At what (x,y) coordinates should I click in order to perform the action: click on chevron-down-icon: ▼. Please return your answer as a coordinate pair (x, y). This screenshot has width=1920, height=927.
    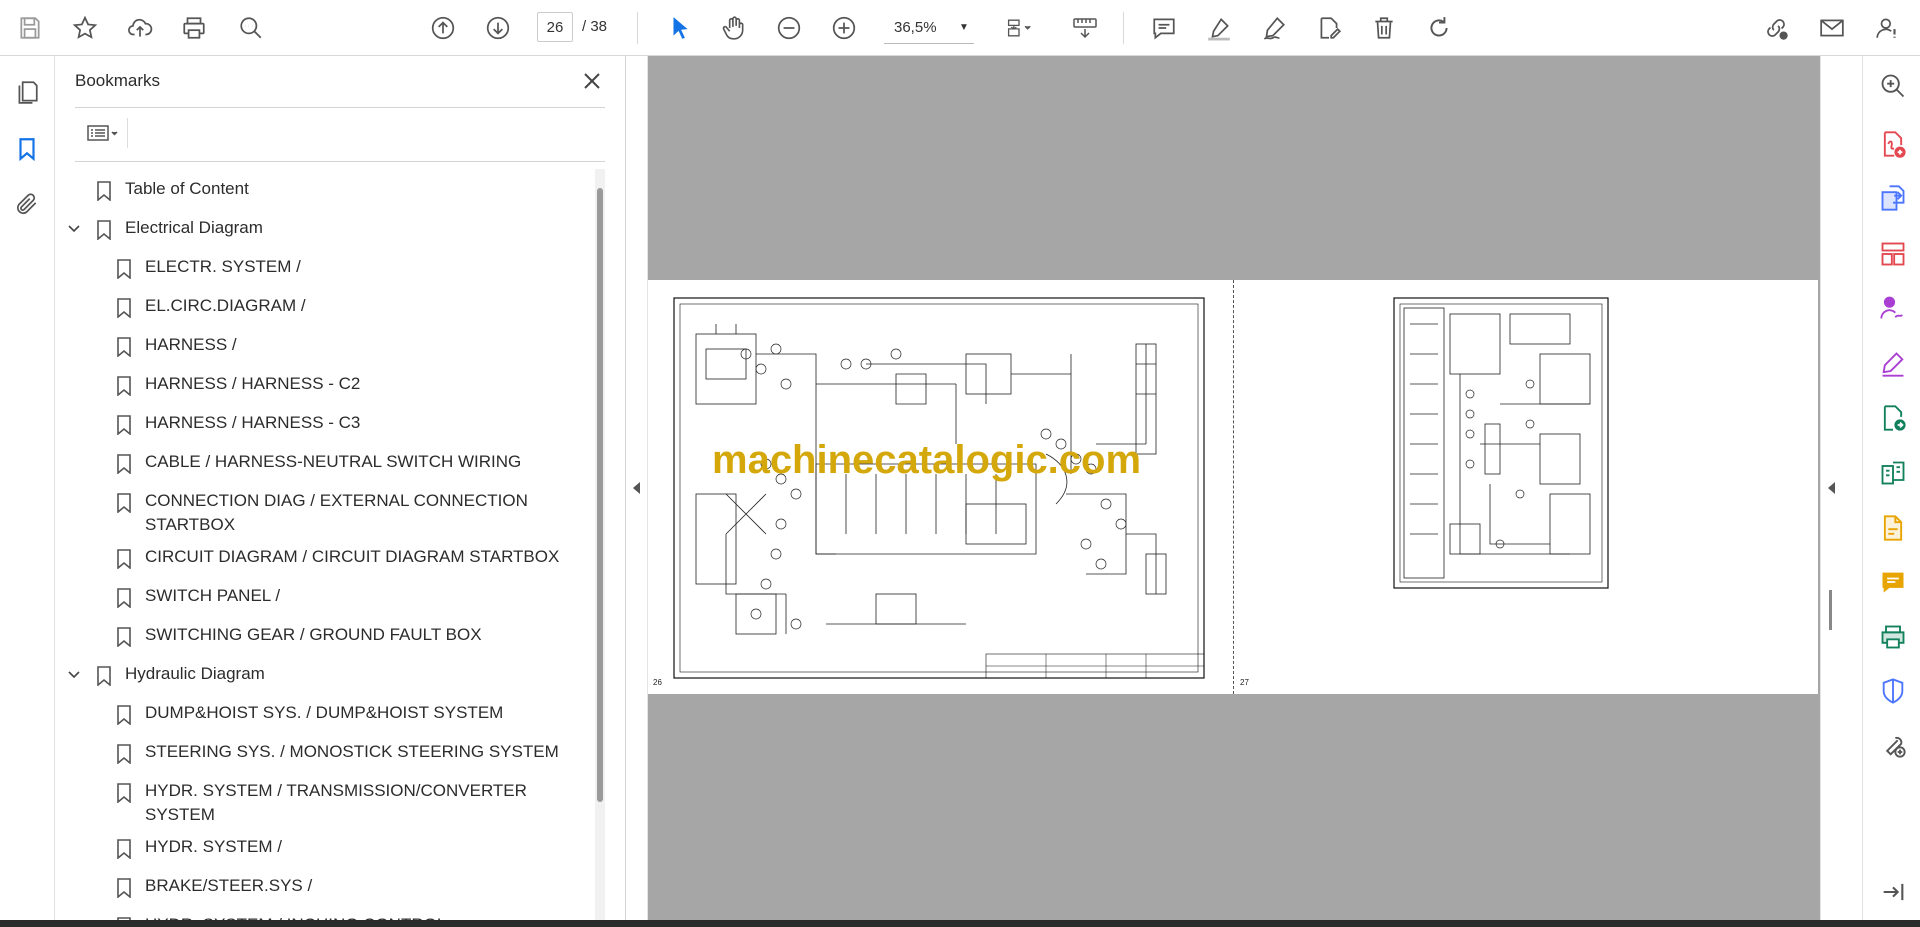
    Looking at the image, I should click on (964, 27).